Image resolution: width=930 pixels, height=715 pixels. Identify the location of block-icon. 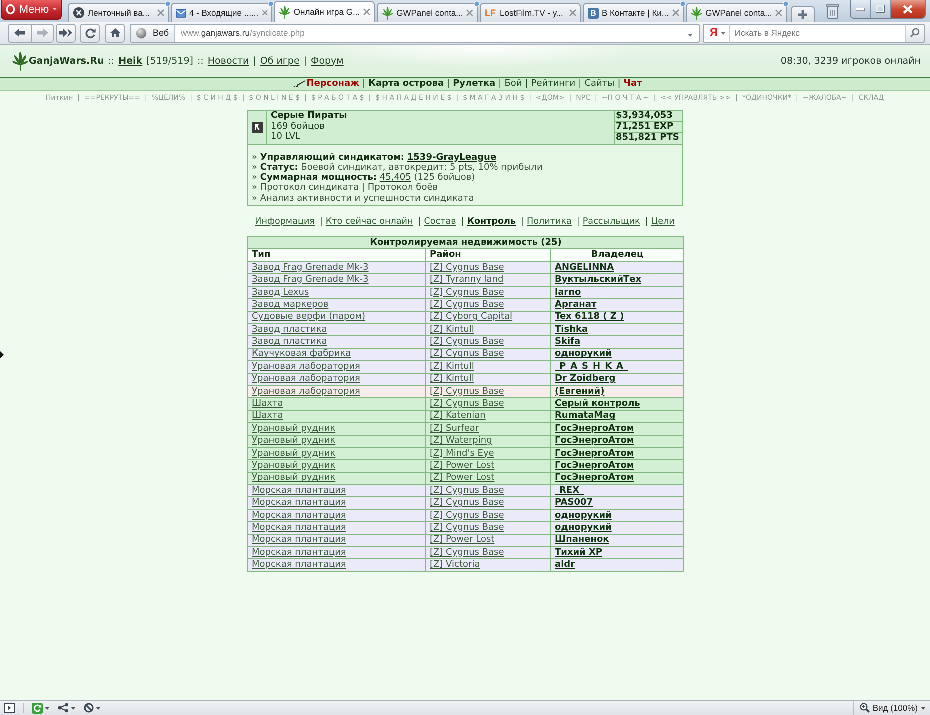
(89, 708).